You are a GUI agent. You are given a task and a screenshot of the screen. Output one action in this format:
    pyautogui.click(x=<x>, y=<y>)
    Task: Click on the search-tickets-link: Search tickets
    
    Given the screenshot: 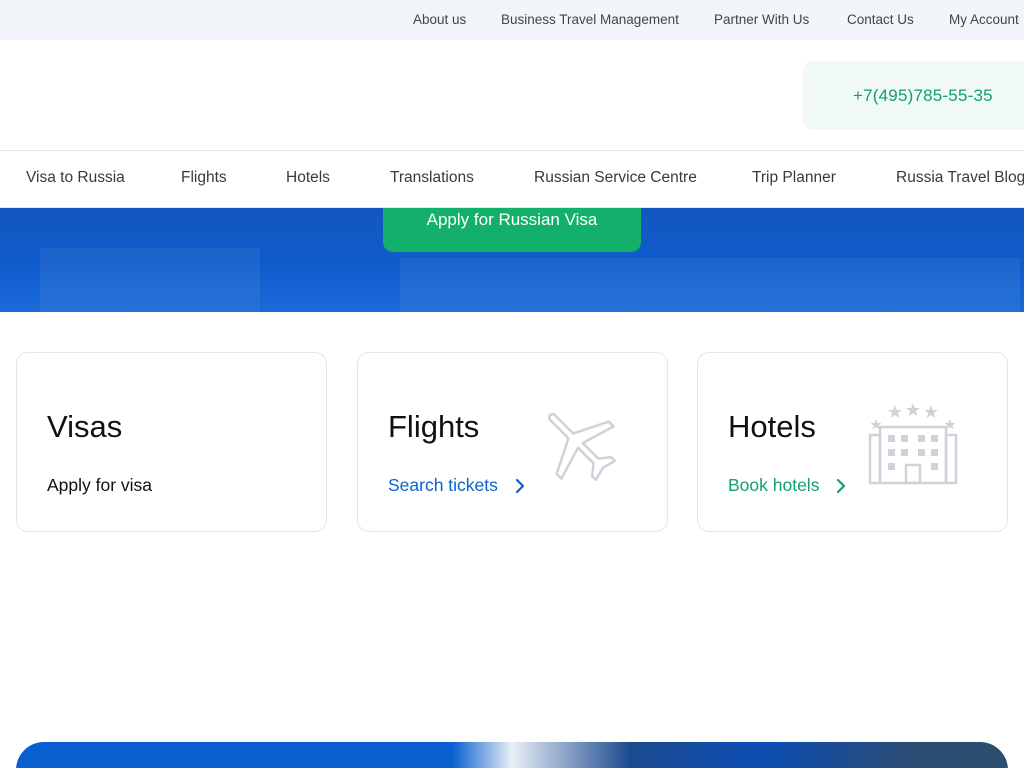 What is the action you would take?
    pyautogui.click(x=456, y=485)
    